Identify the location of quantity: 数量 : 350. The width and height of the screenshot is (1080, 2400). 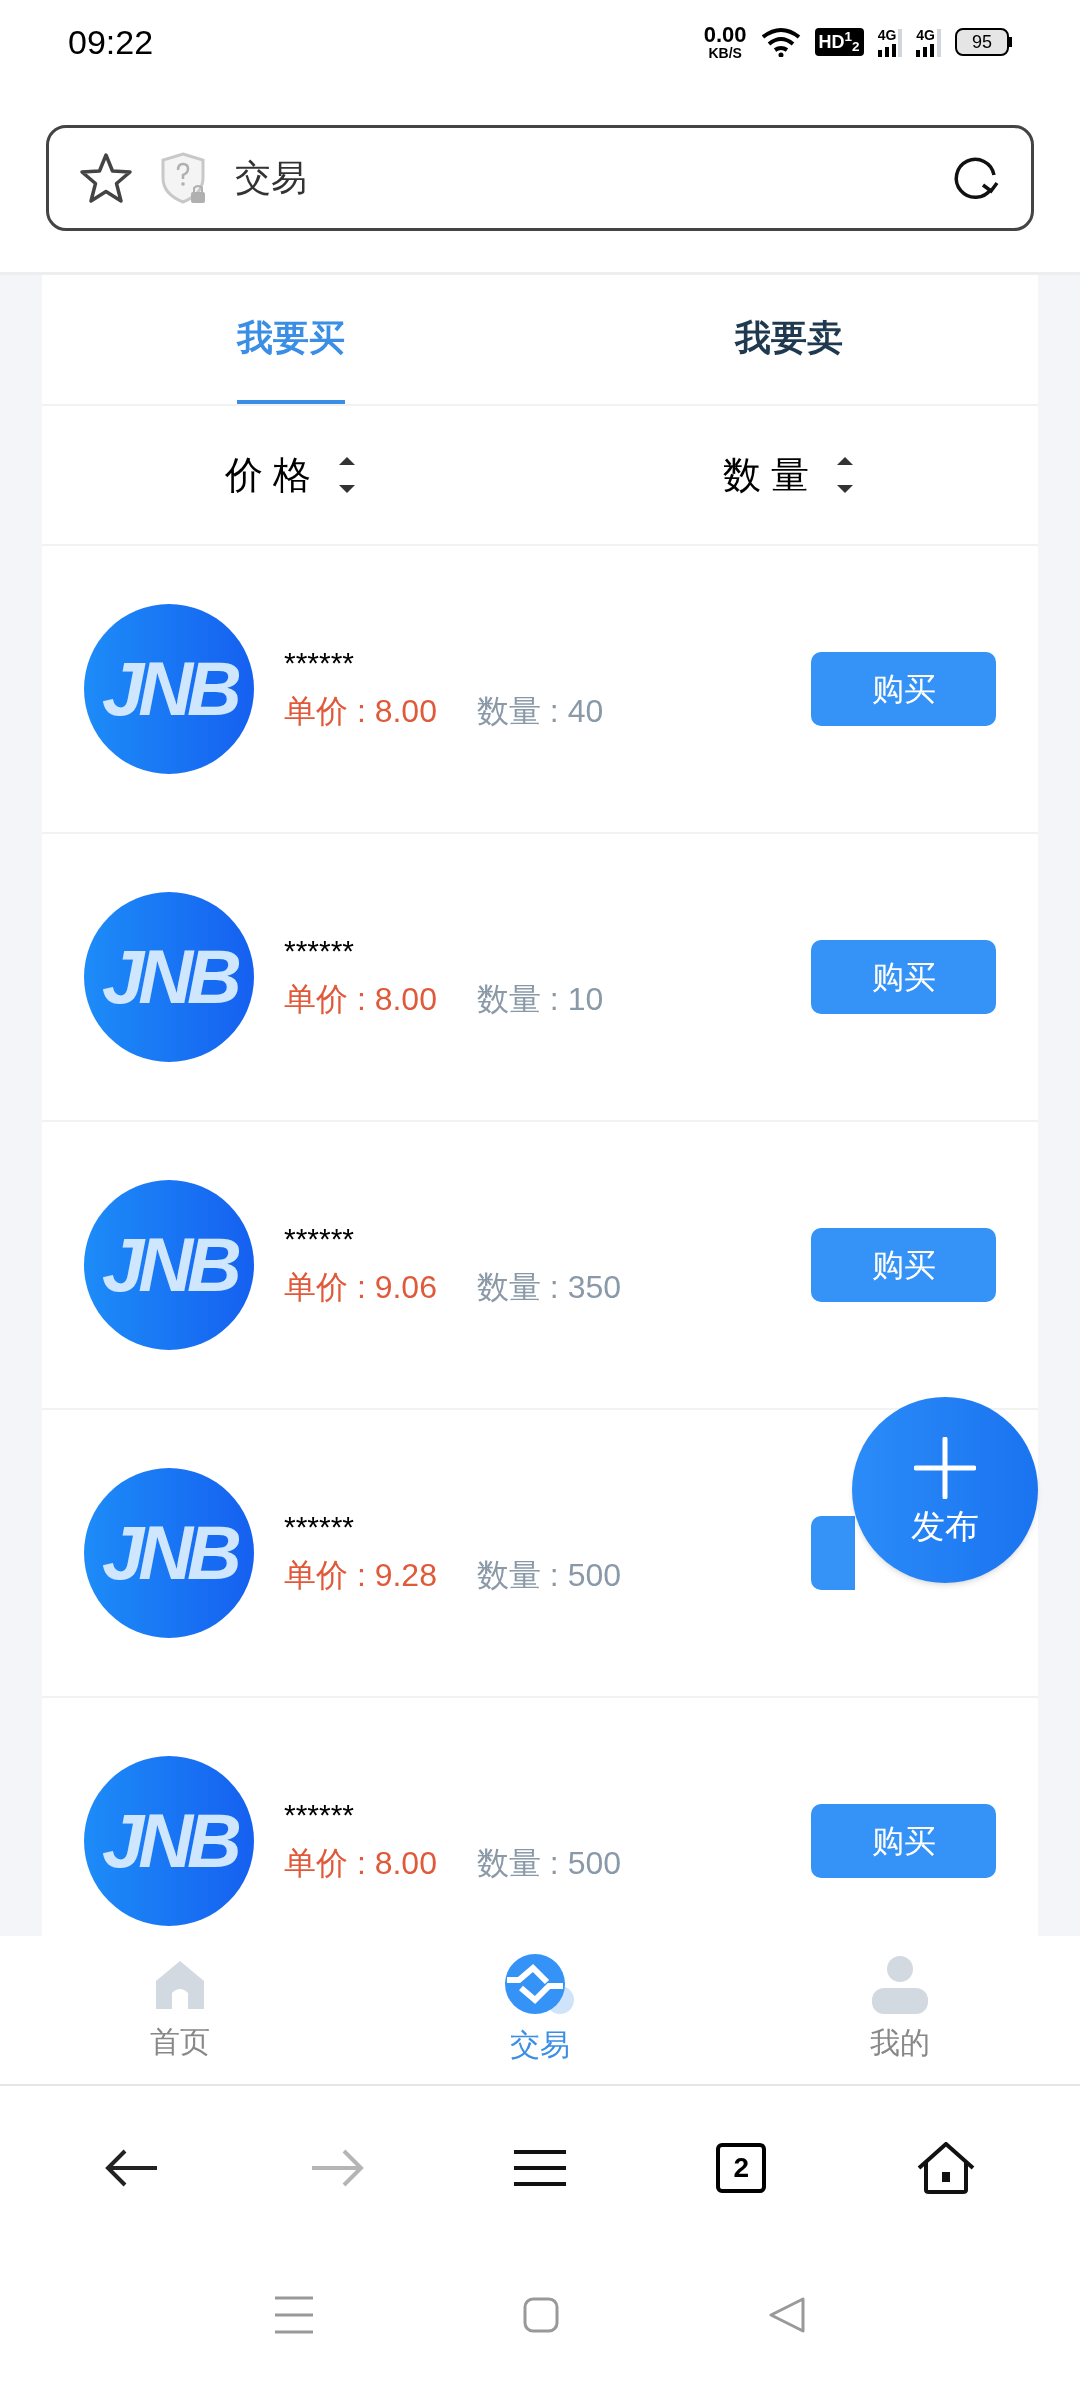
(548, 1287).